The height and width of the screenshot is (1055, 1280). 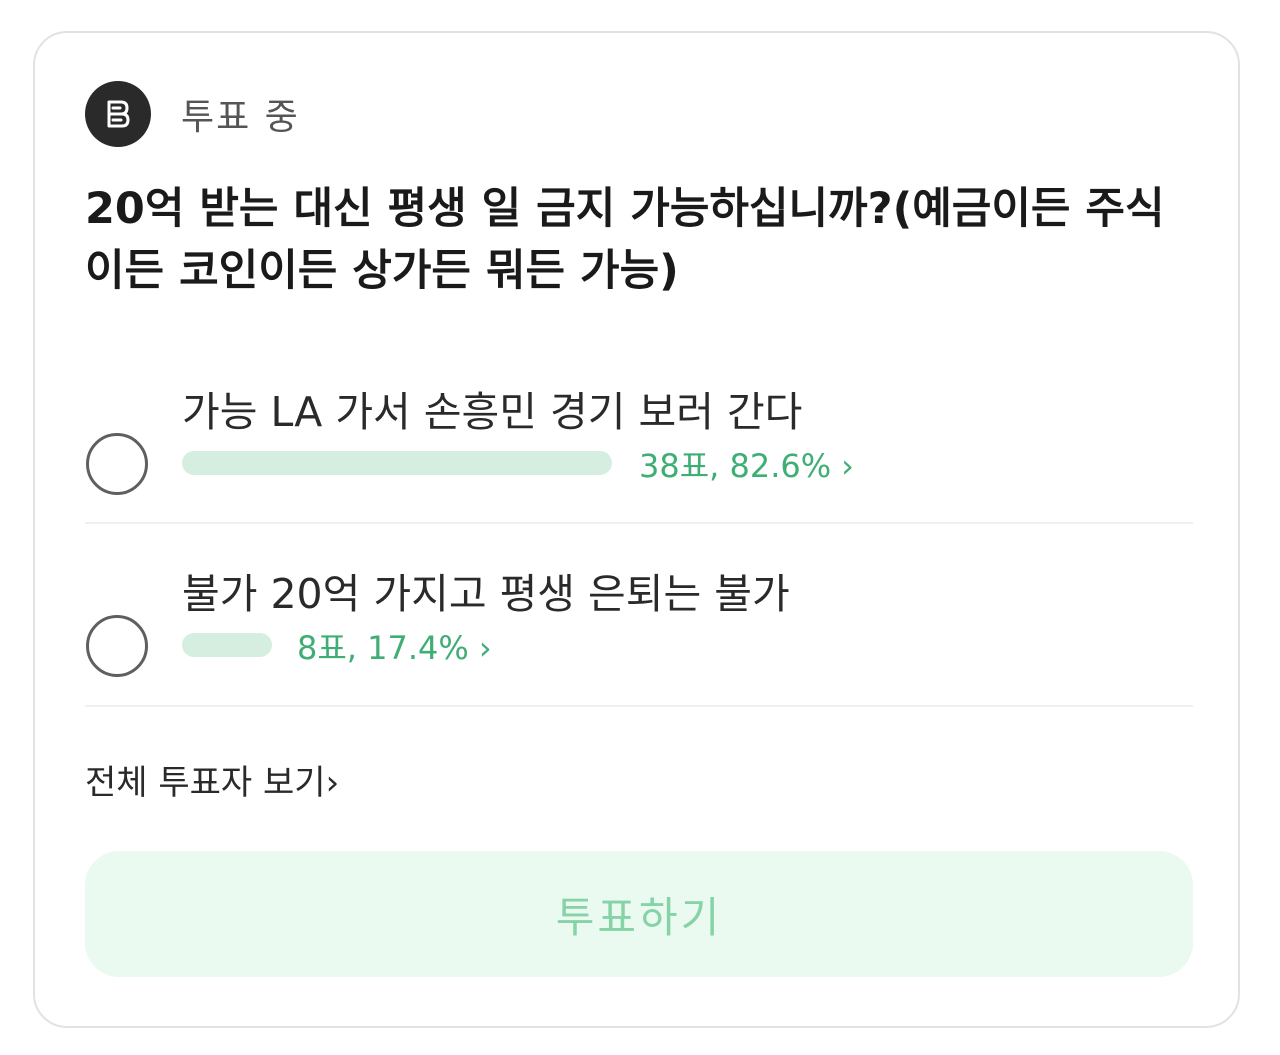 I want to click on option-2-result: 8표, 17.4% ›, so click(x=394, y=646).